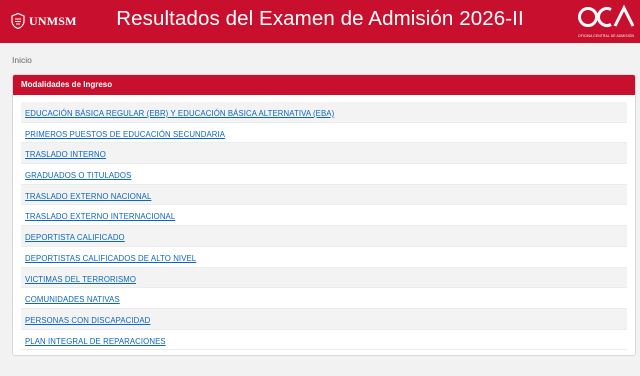 This screenshot has height=376, width=640. Describe the element at coordinates (110, 258) in the screenshot. I see `modalidad-link-deportistas-alto-nivel: DEPORTISTAS CALIFICADOS DE ALTO NIVEL` at that location.